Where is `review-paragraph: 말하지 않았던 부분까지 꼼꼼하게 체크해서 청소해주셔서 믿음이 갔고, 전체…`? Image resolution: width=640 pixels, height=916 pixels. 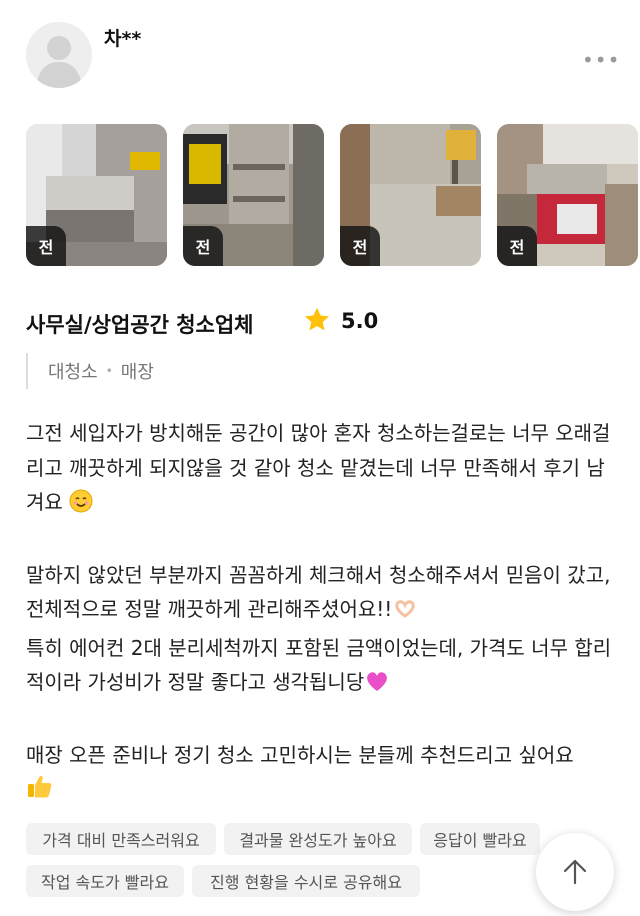
review-paragraph: 말하지 않았던 부분까지 꼼꼼하게 체크해서 청소해주셔서 믿음이 갔고, 전체… is located at coordinates (321, 594).